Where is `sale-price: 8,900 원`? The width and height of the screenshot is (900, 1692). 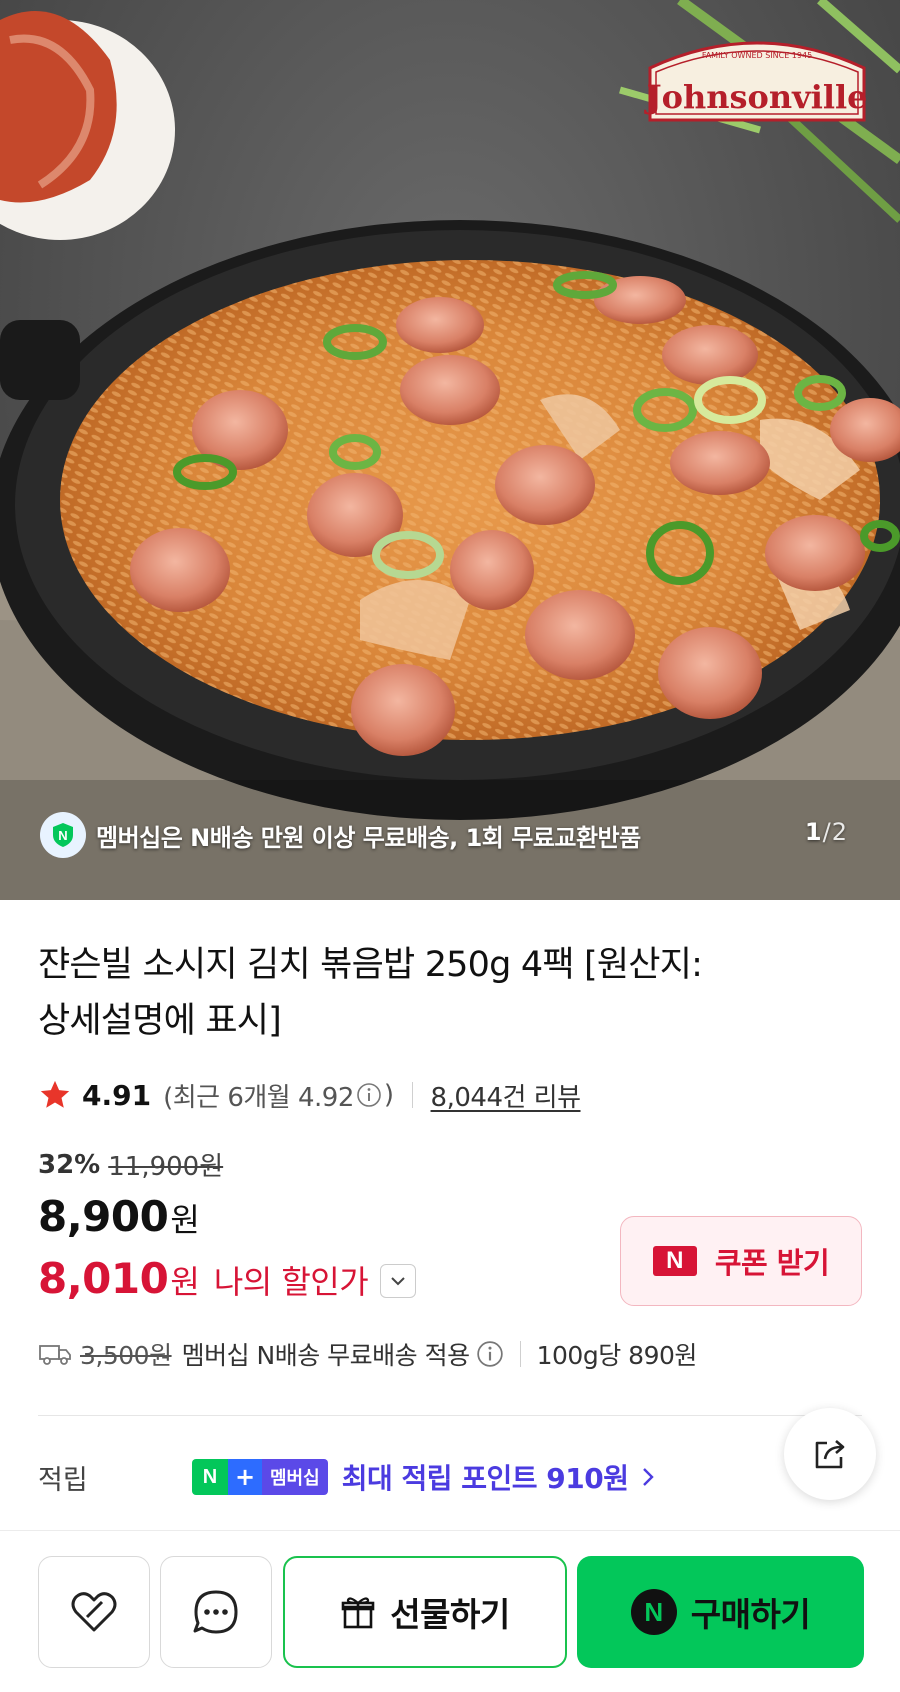
sale-price: 8,900 원 is located at coordinates (119, 1216).